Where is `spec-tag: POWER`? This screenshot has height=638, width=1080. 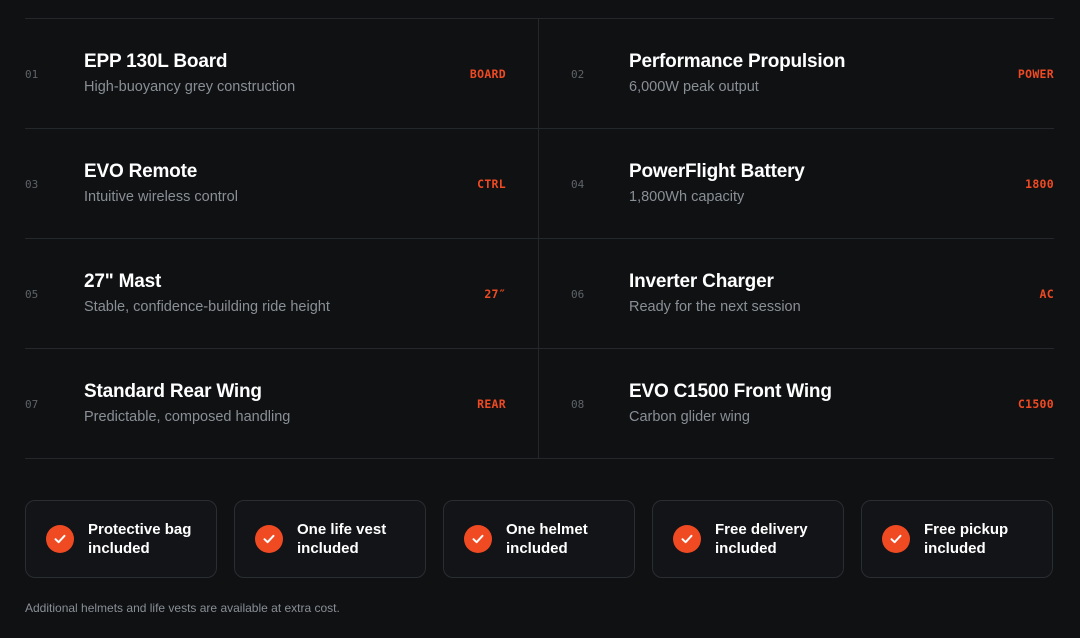 spec-tag: POWER is located at coordinates (1035, 74).